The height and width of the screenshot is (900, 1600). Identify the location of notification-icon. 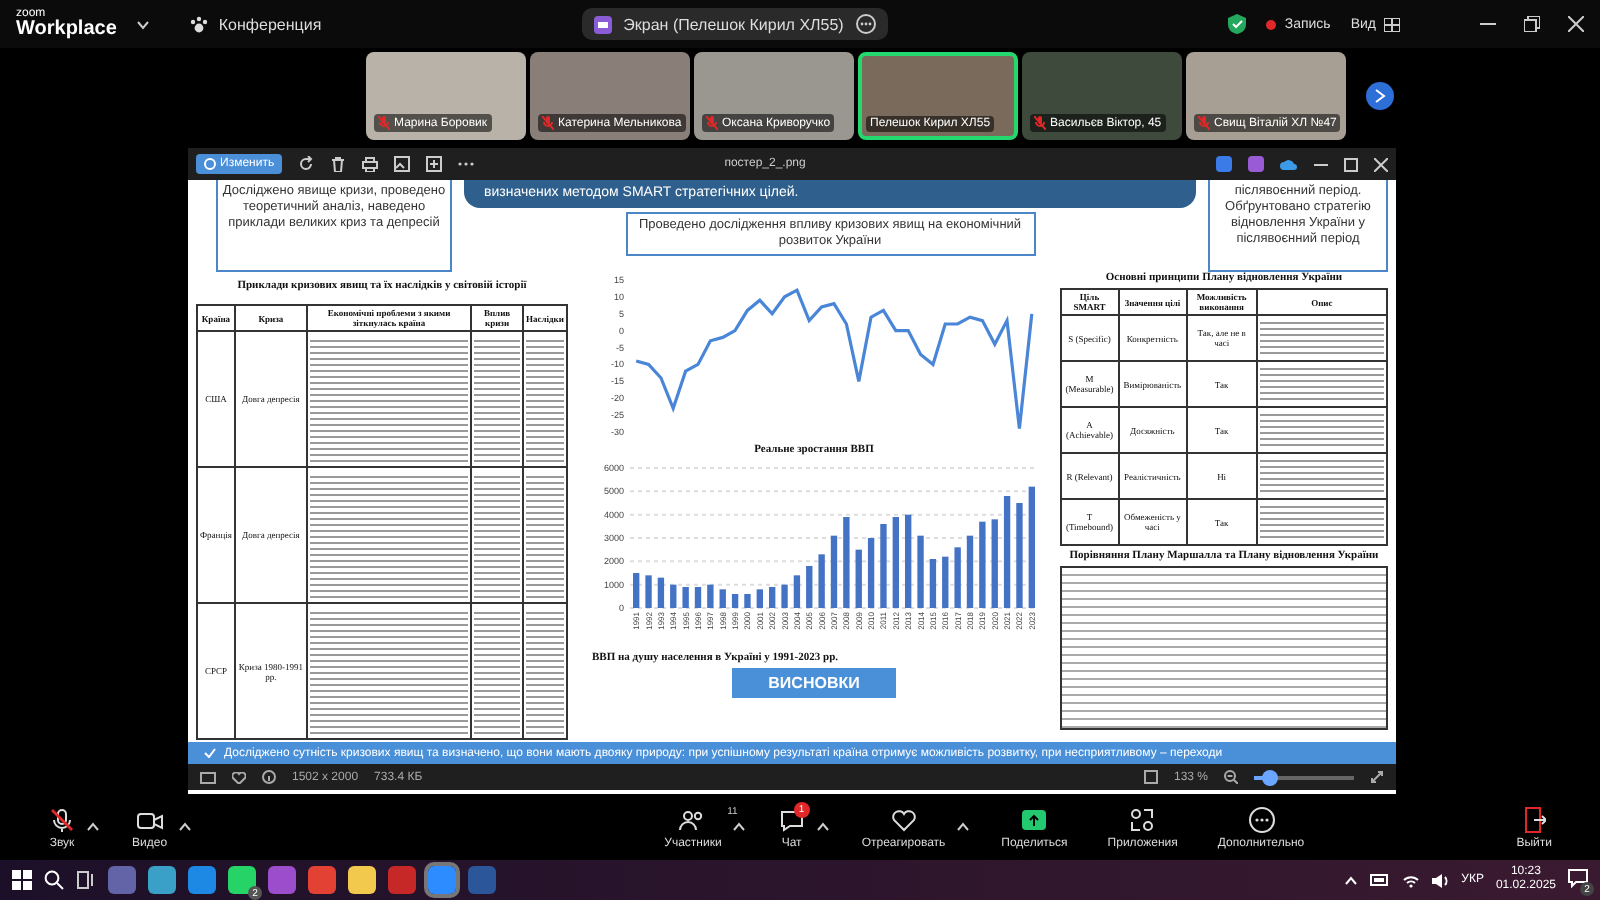
(1578, 878).